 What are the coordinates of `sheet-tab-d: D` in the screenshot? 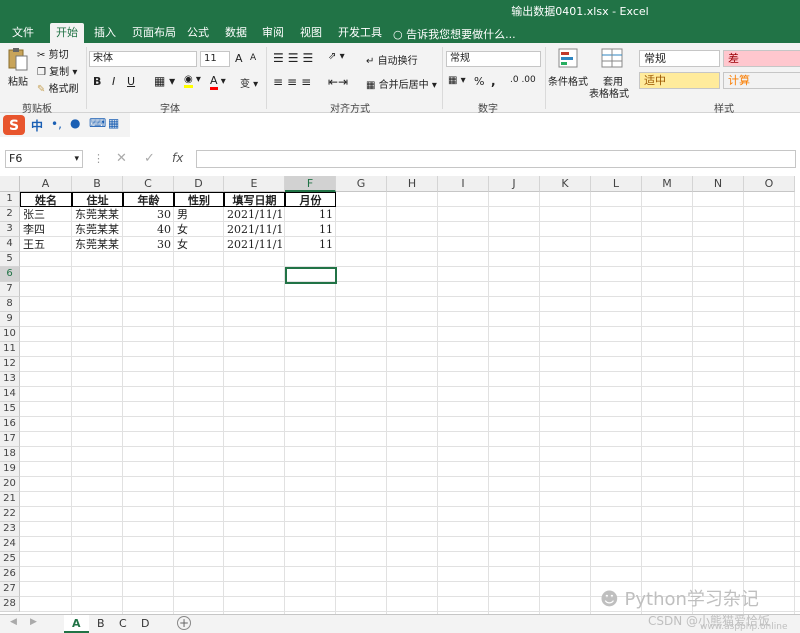 It's located at (145, 624).